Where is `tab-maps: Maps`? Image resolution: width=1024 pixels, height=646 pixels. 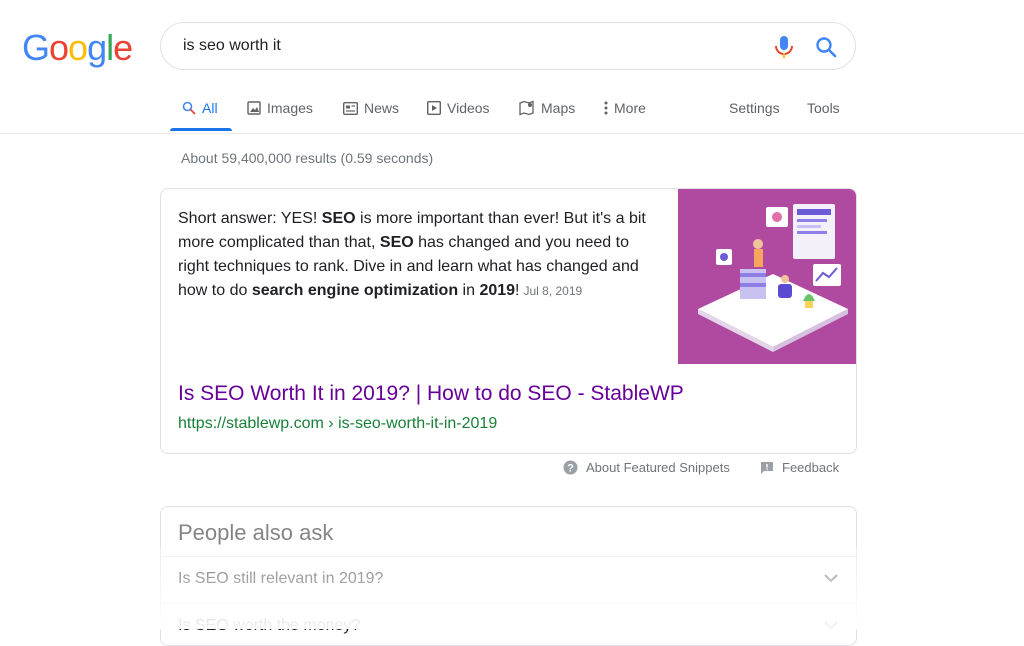
tab-maps: Maps is located at coordinates (547, 108).